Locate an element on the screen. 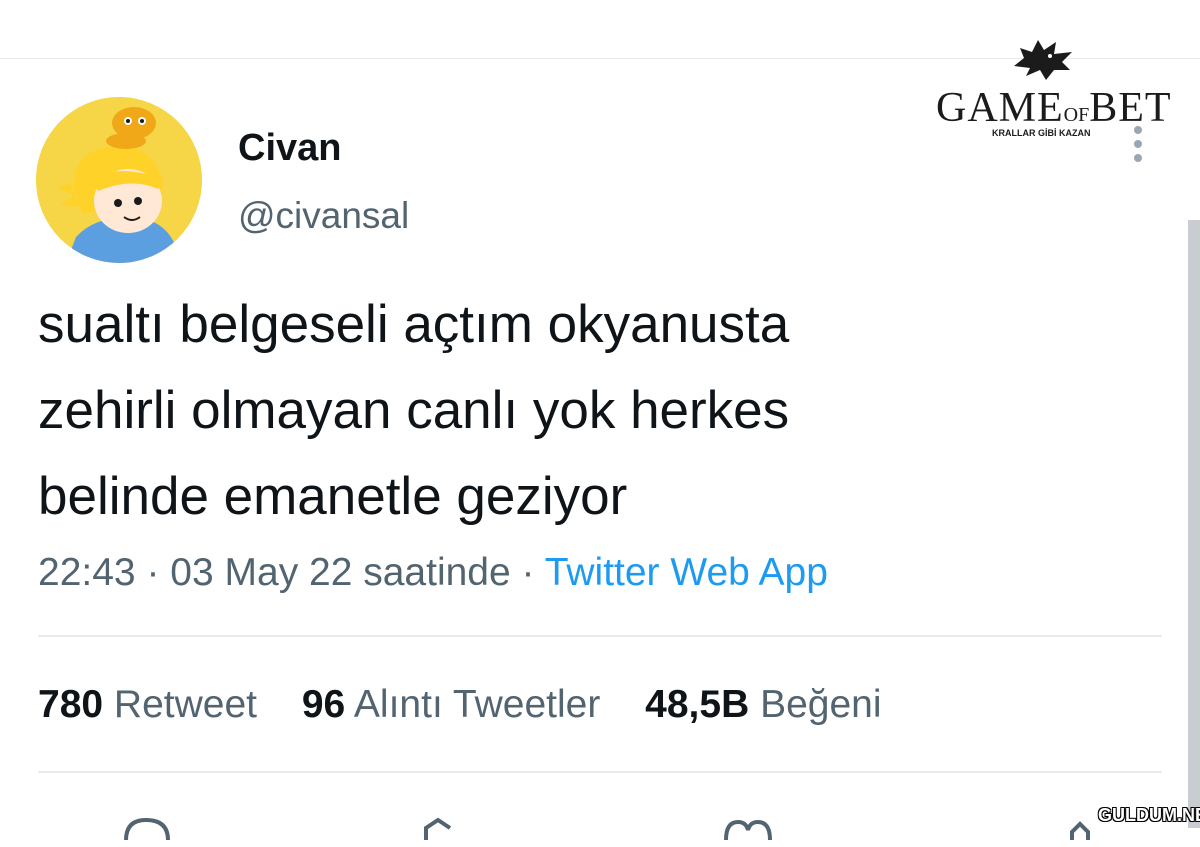 The image size is (1200, 847). tweet-date: 03 May 22 saatinde is located at coordinates (340, 572).